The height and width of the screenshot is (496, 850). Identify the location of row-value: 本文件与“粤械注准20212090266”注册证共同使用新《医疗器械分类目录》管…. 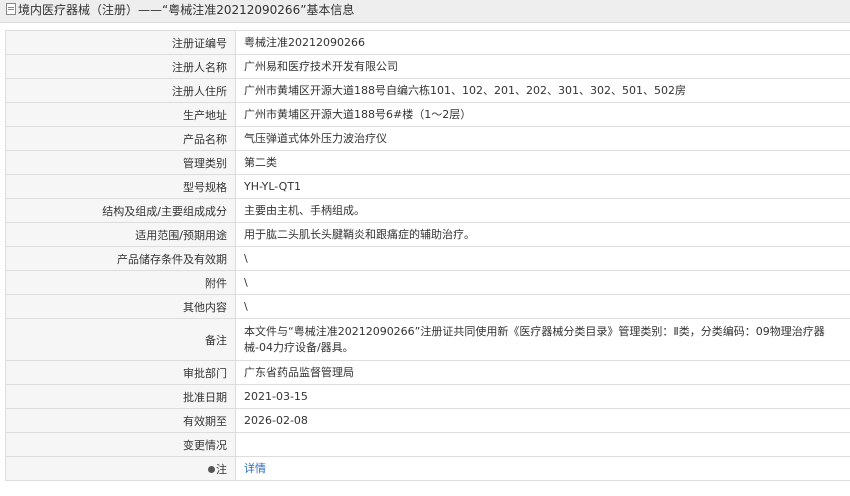
(542, 339).